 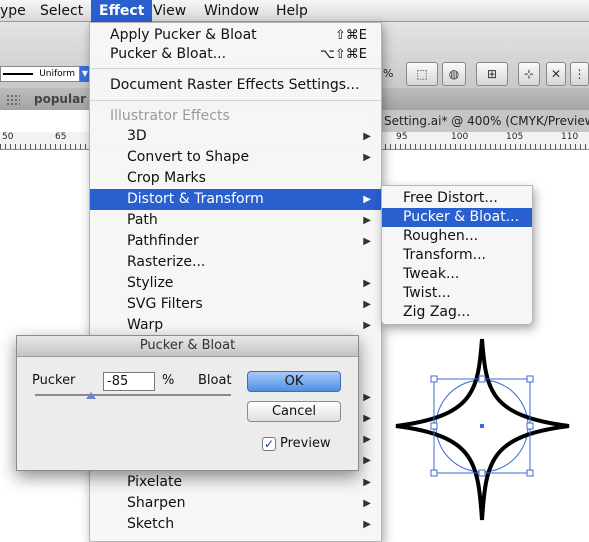 What do you see at coordinates (61, 137) in the screenshot?
I see `ruler-number: 65` at bounding box center [61, 137].